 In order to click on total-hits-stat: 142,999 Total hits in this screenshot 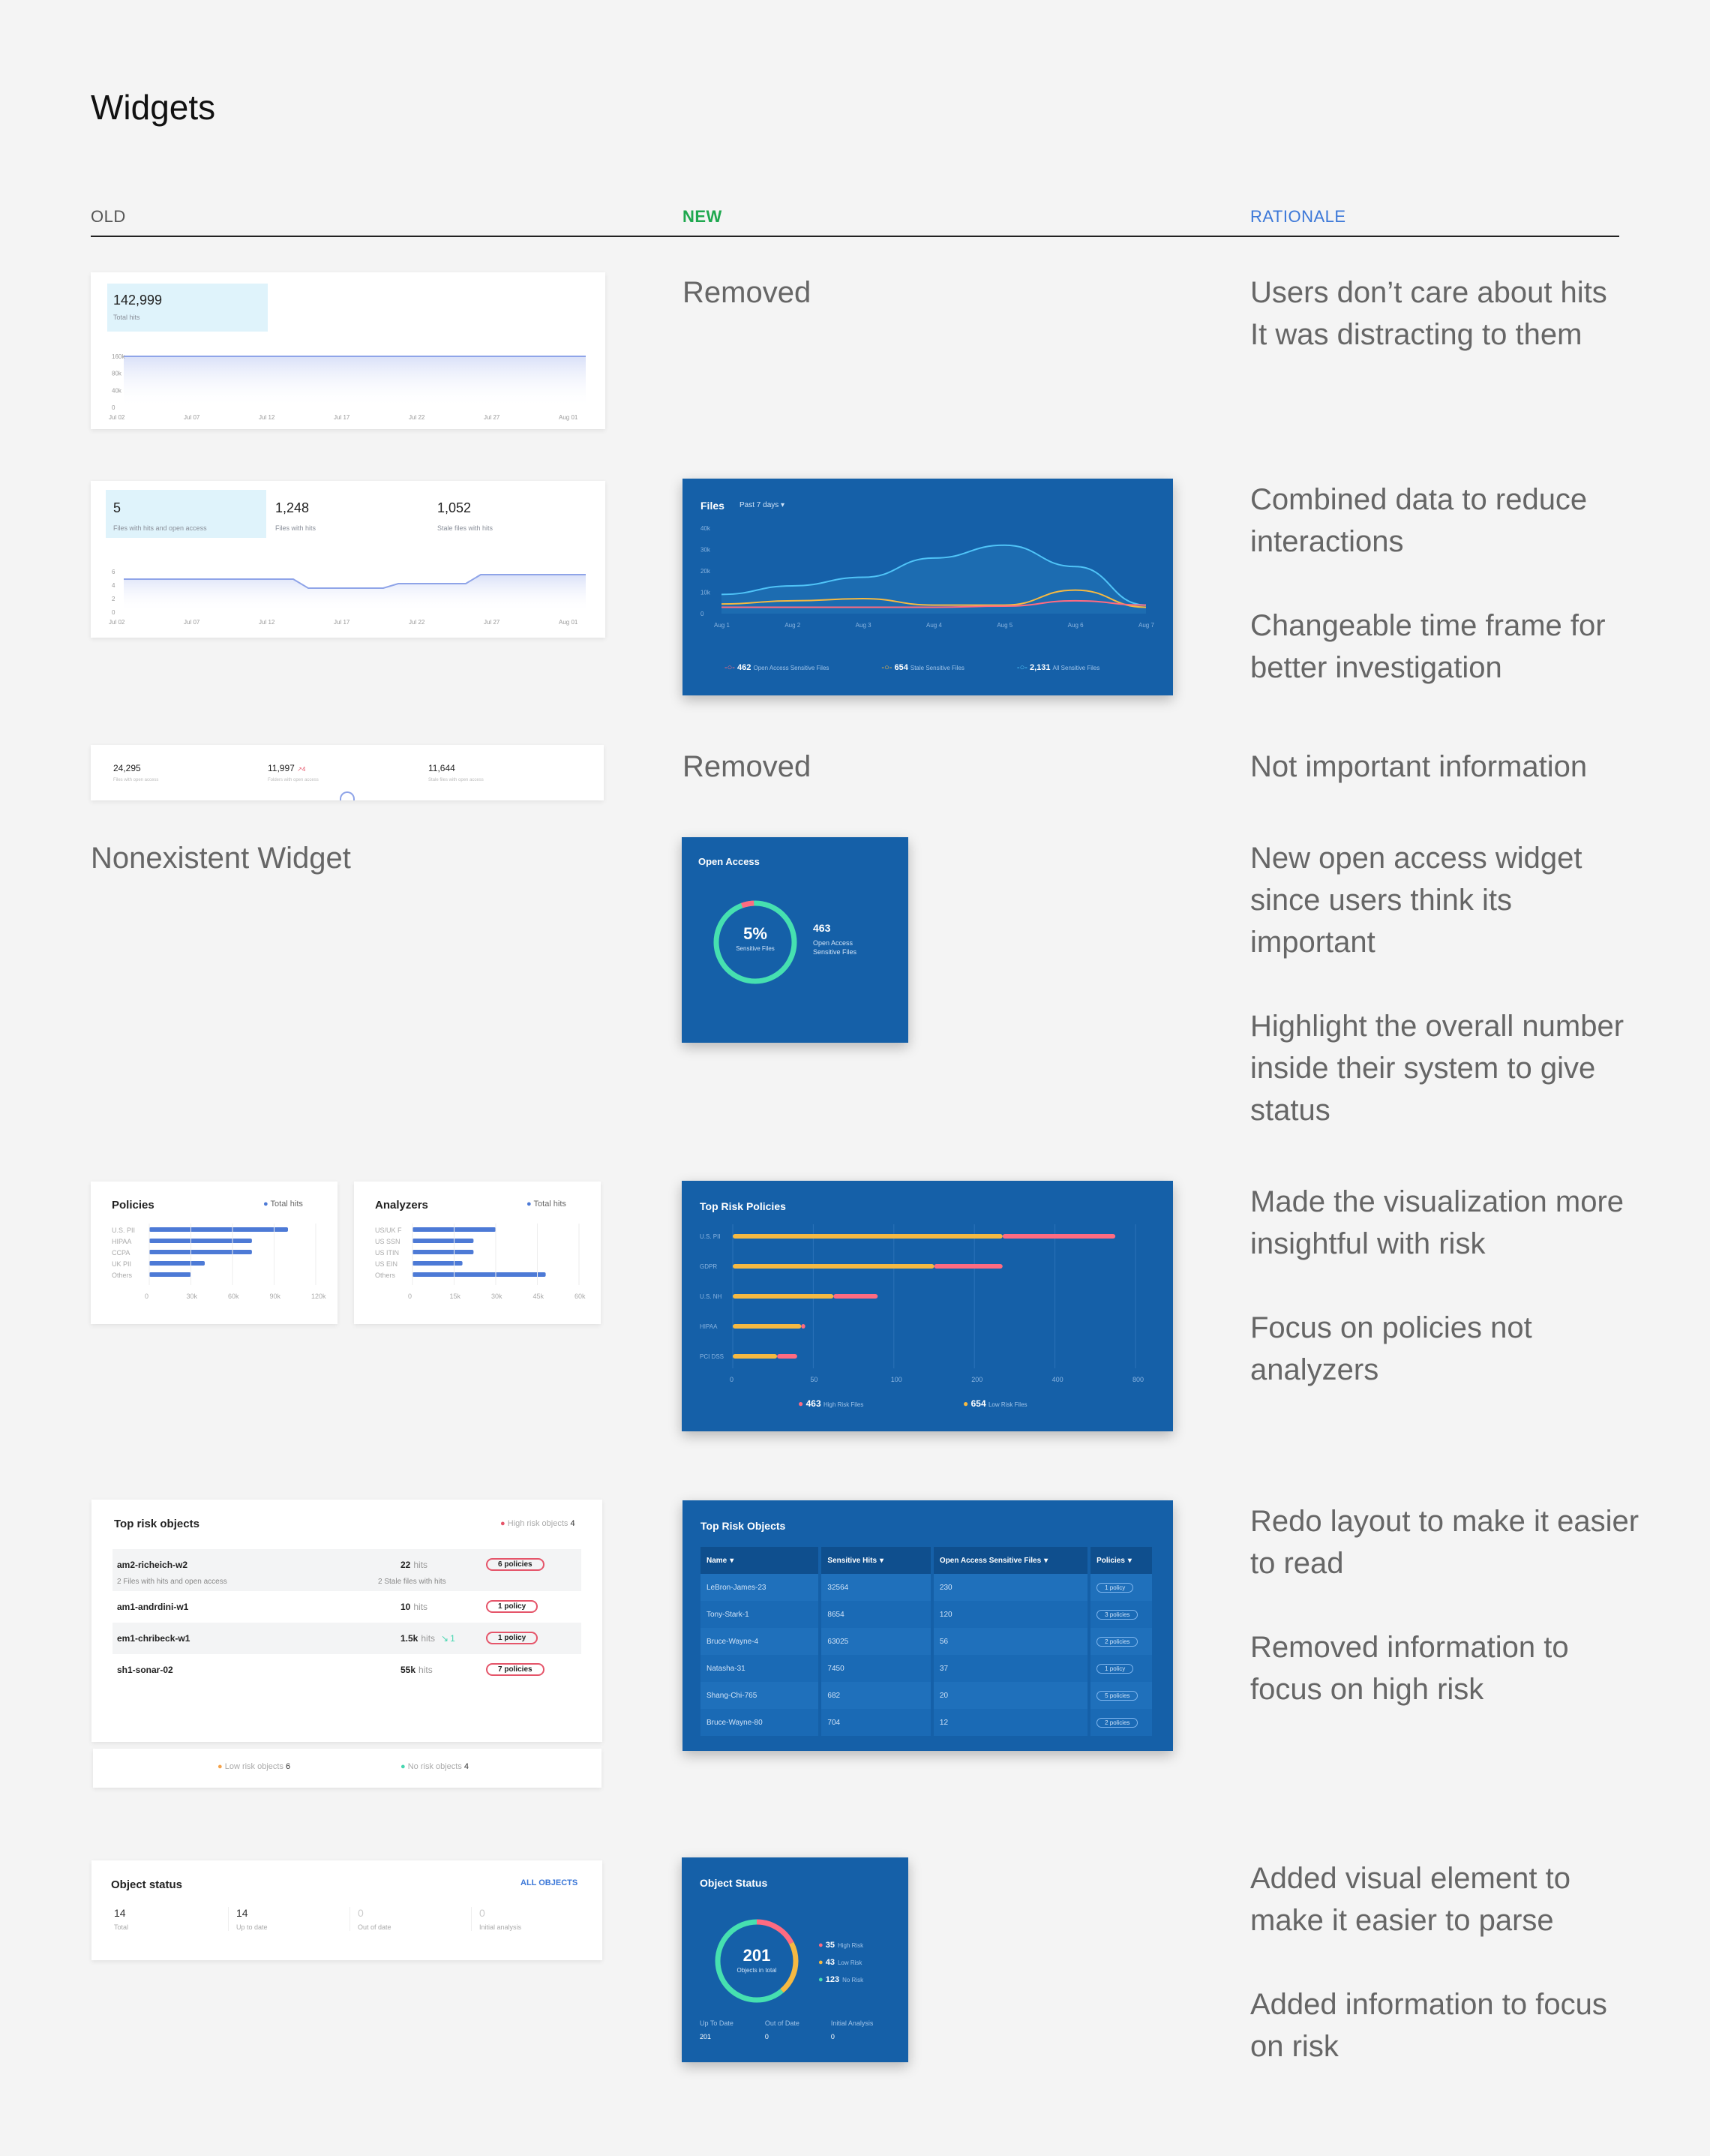, I will do `click(187, 308)`.